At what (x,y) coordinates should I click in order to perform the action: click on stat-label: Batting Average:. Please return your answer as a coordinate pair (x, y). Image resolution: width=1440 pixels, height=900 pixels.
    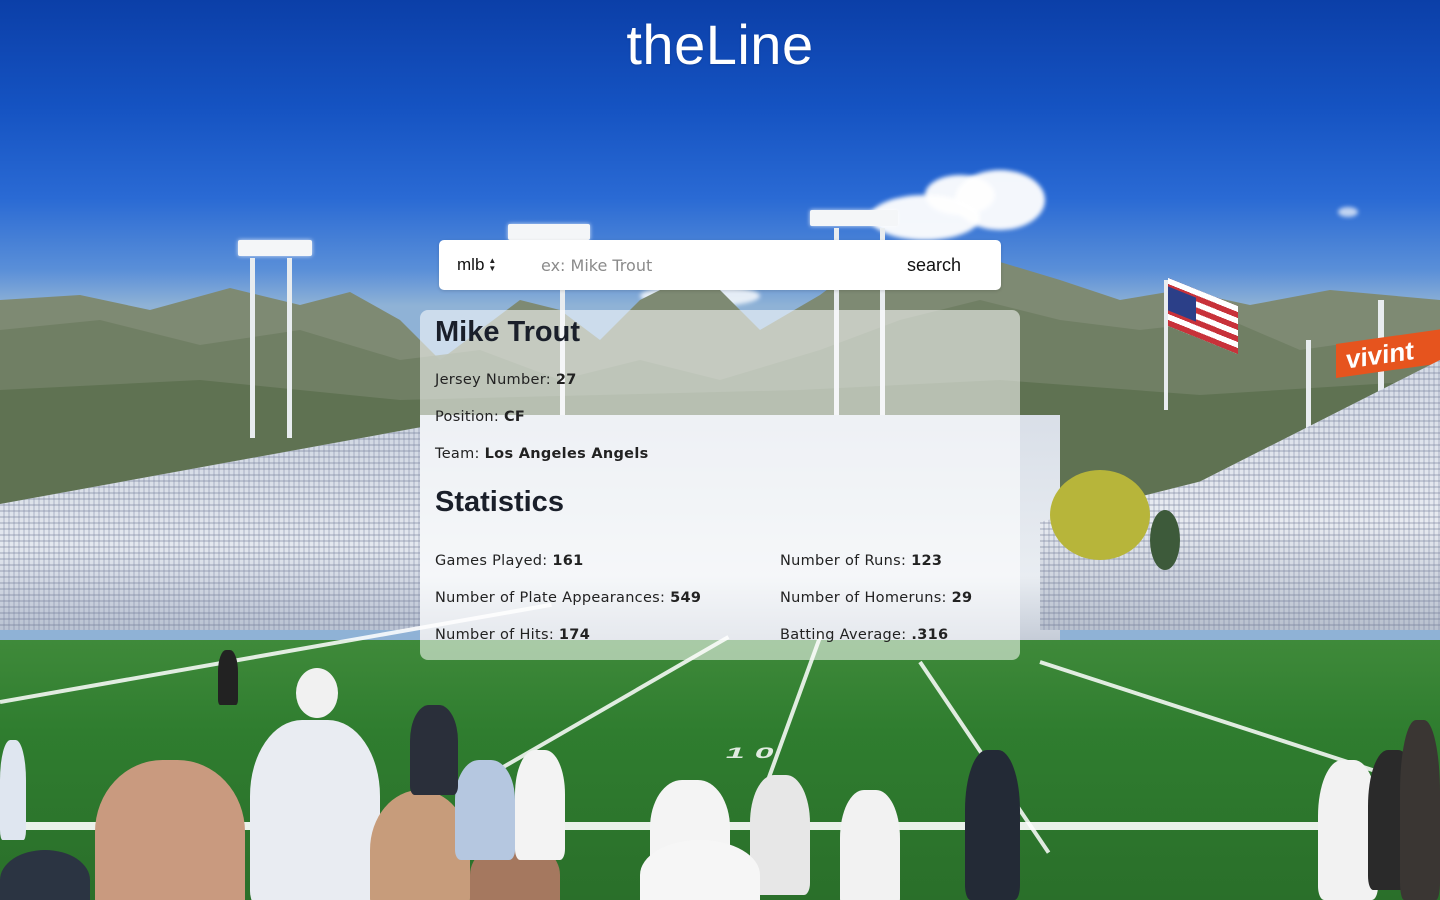
    Looking at the image, I should click on (843, 635).